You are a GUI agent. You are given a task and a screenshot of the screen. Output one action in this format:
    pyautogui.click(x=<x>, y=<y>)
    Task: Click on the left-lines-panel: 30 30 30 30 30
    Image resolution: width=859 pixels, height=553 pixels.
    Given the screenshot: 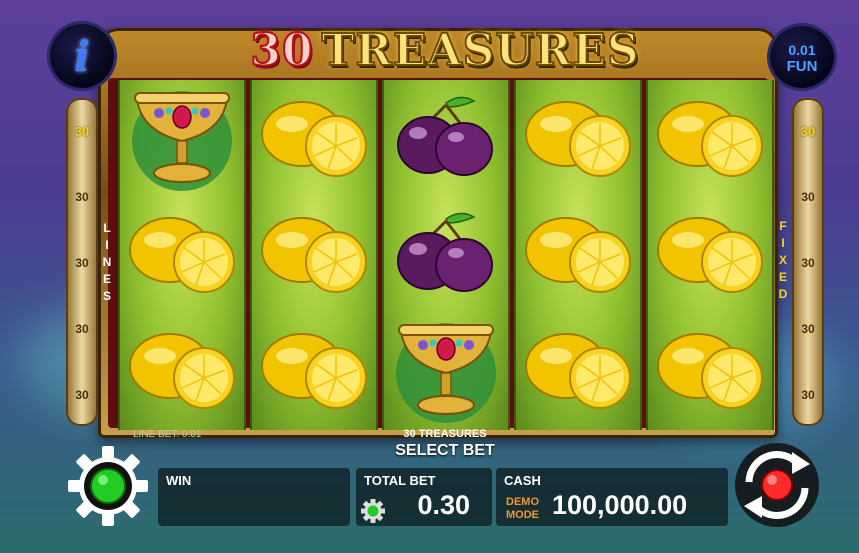 What is the action you would take?
    pyautogui.click(x=82, y=262)
    